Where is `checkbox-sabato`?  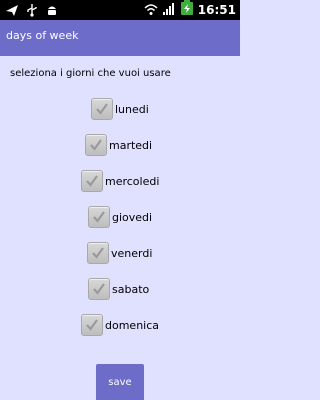
checkbox-sabato is located at coordinates (99, 289).